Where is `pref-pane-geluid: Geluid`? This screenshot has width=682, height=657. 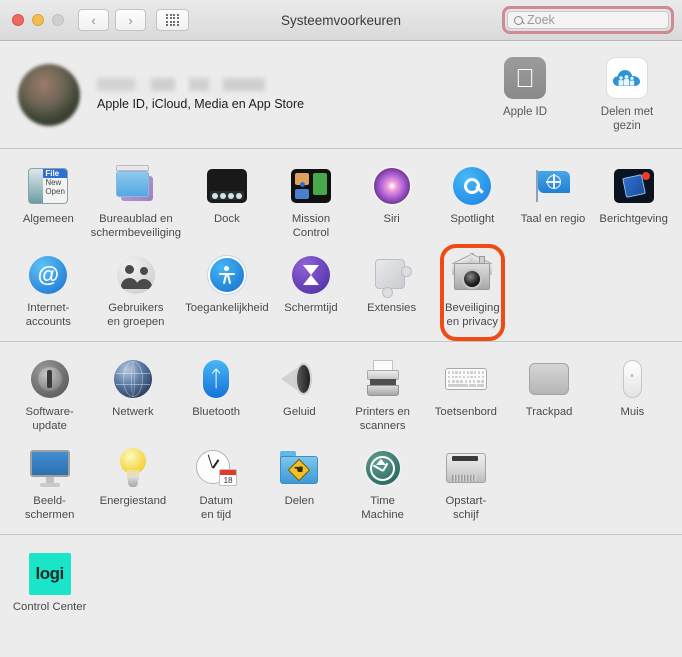
pref-pane-geluid: Geluid is located at coordinates (299, 394).